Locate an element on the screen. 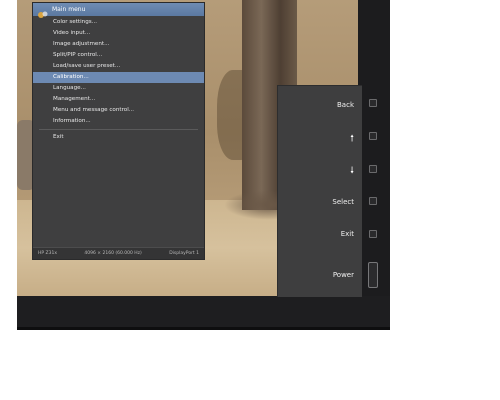  button-label-panel: Back 🠕 🠗 Select Exit Power is located at coordinates (319, 191).